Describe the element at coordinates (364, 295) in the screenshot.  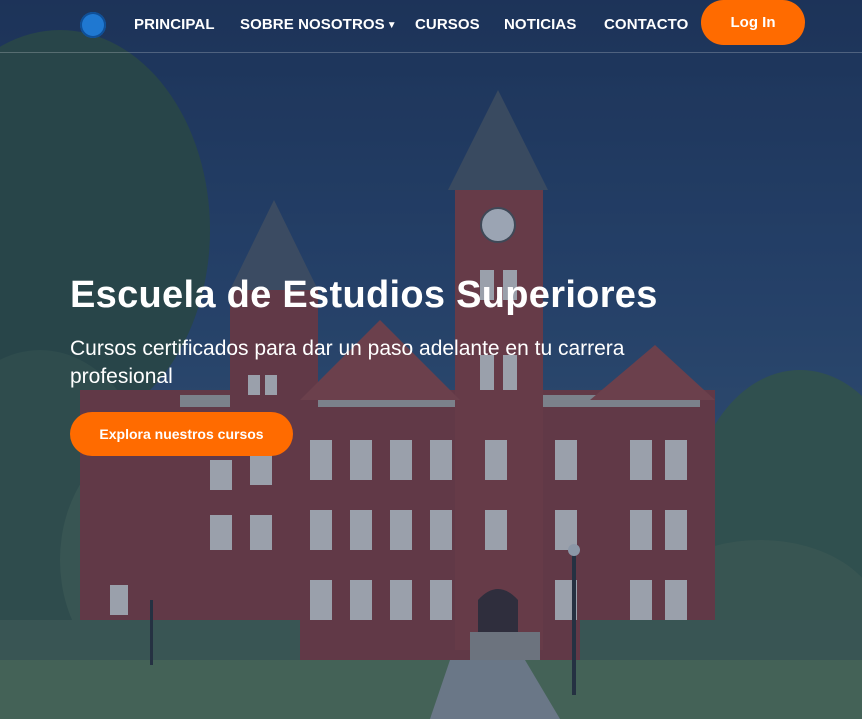
I see `hero-title: Escuela de Estudios Superiores` at that location.